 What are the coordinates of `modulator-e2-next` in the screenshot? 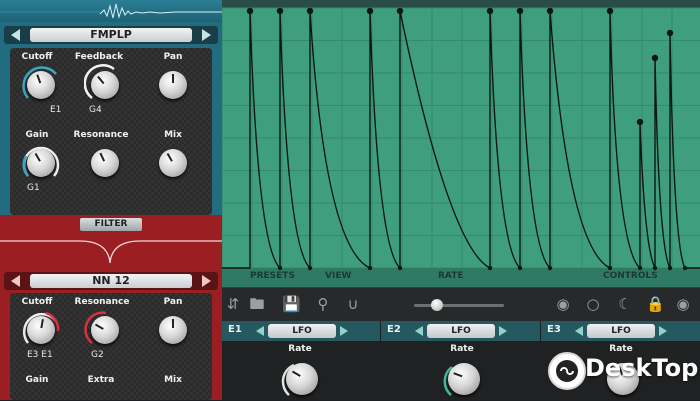 It's located at (503, 331).